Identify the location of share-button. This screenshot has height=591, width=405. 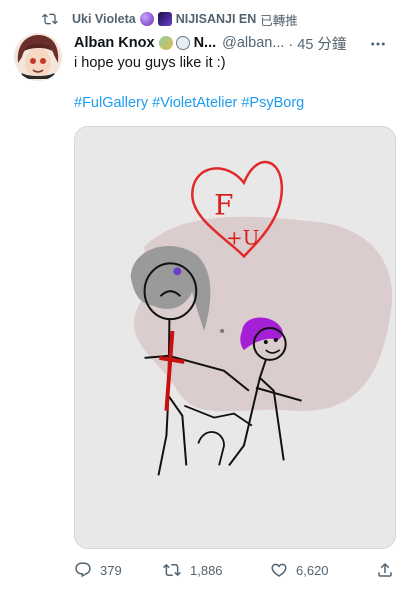
(385, 570).